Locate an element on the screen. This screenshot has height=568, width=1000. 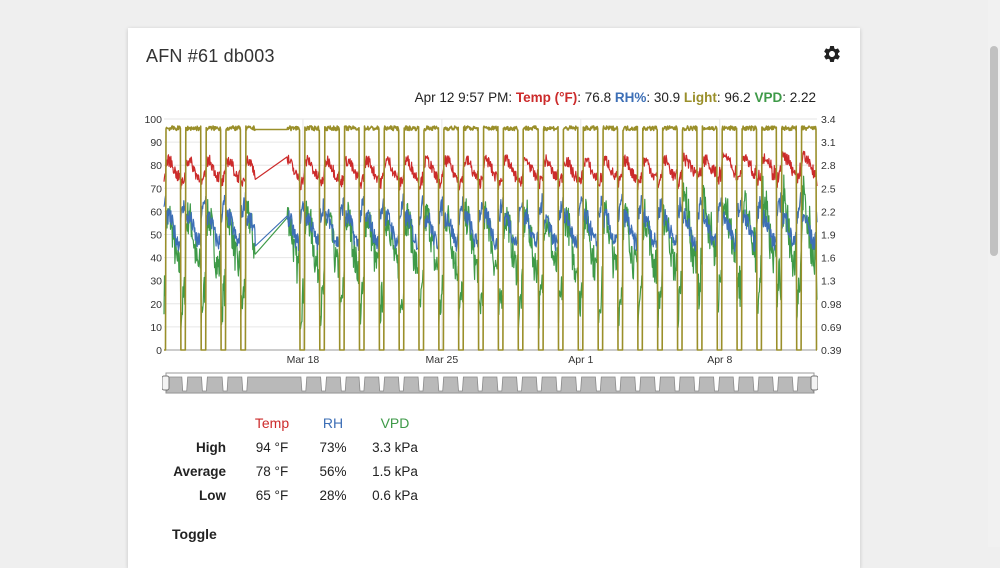
stats-cell: 28% is located at coordinates (333, 495).